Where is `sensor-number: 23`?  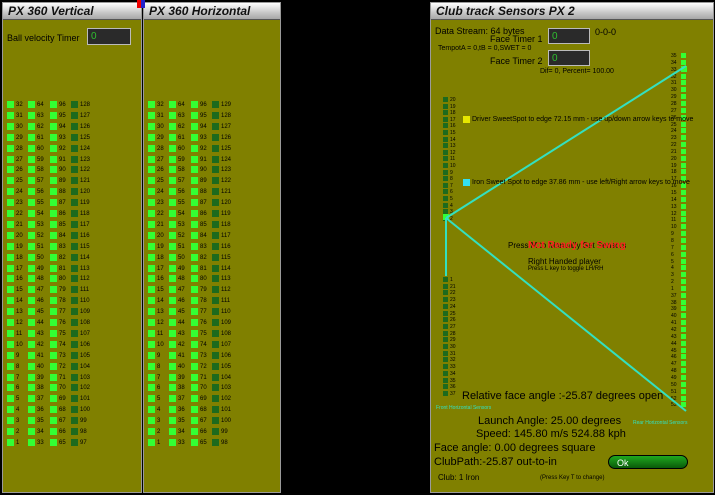
sensor-number: 23 is located at coordinates (160, 203).